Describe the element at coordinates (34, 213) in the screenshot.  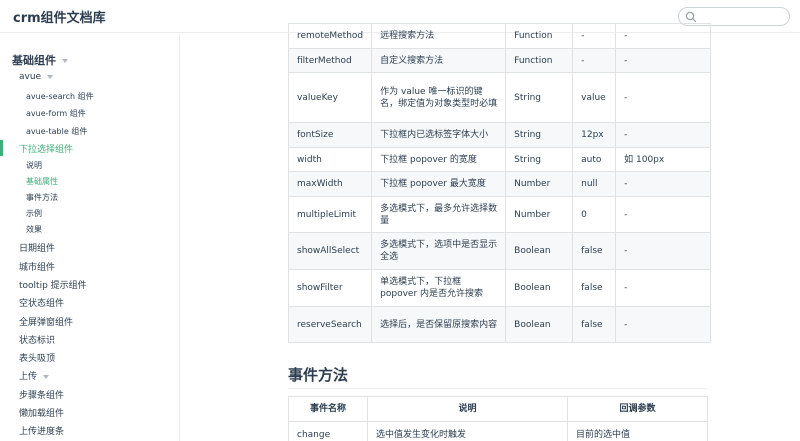
I see `sidebar-item-example: 示例` at that location.